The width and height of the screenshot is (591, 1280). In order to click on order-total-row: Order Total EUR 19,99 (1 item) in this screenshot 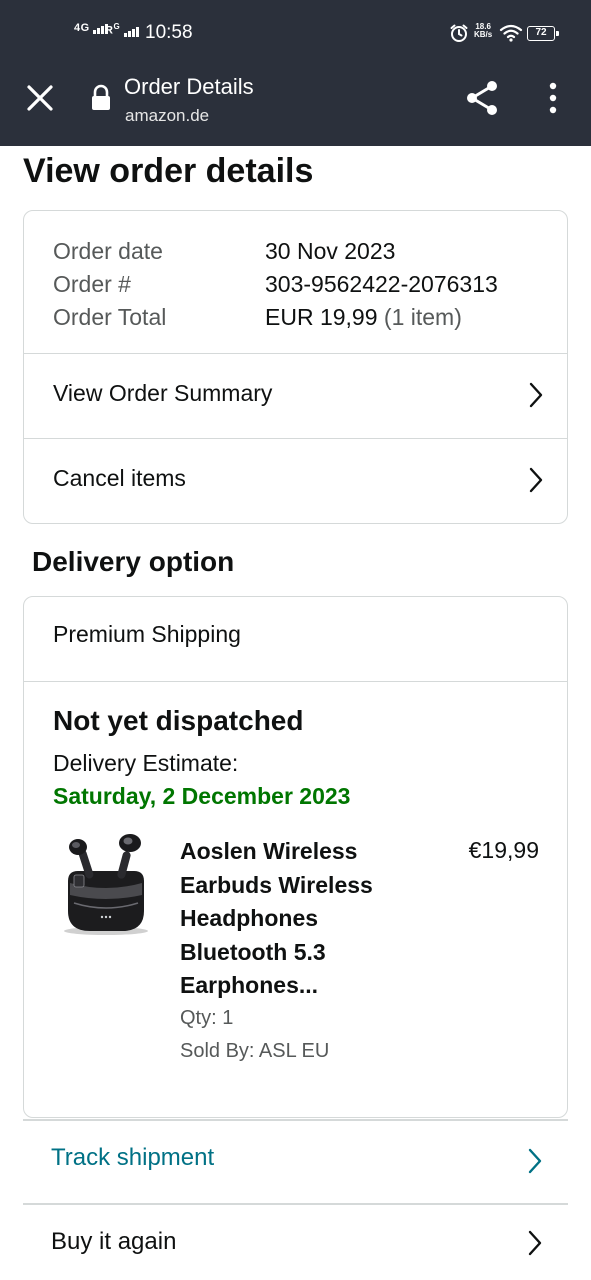, I will do `click(275, 317)`.